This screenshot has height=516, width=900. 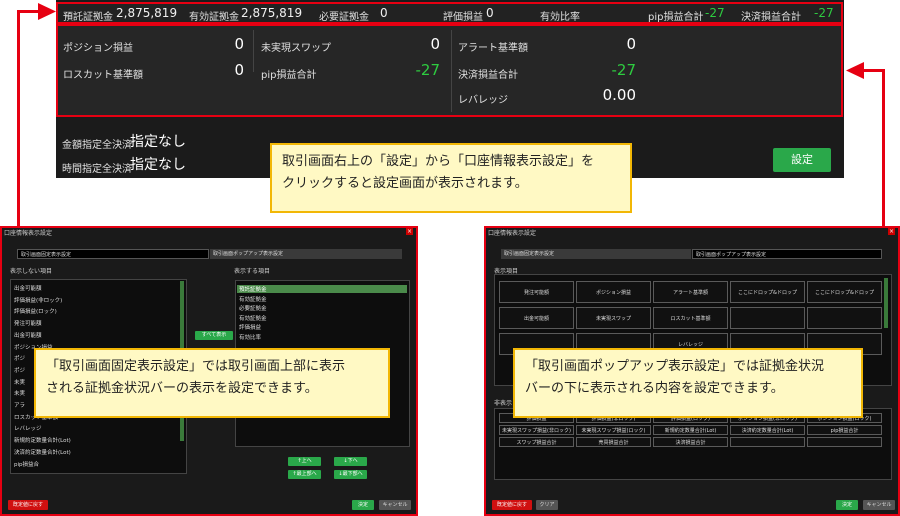 What do you see at coordinates (771, 17) in the screenshot?
I see `status-label-settle: 決済損益合計` at bounding box center [771, 17].